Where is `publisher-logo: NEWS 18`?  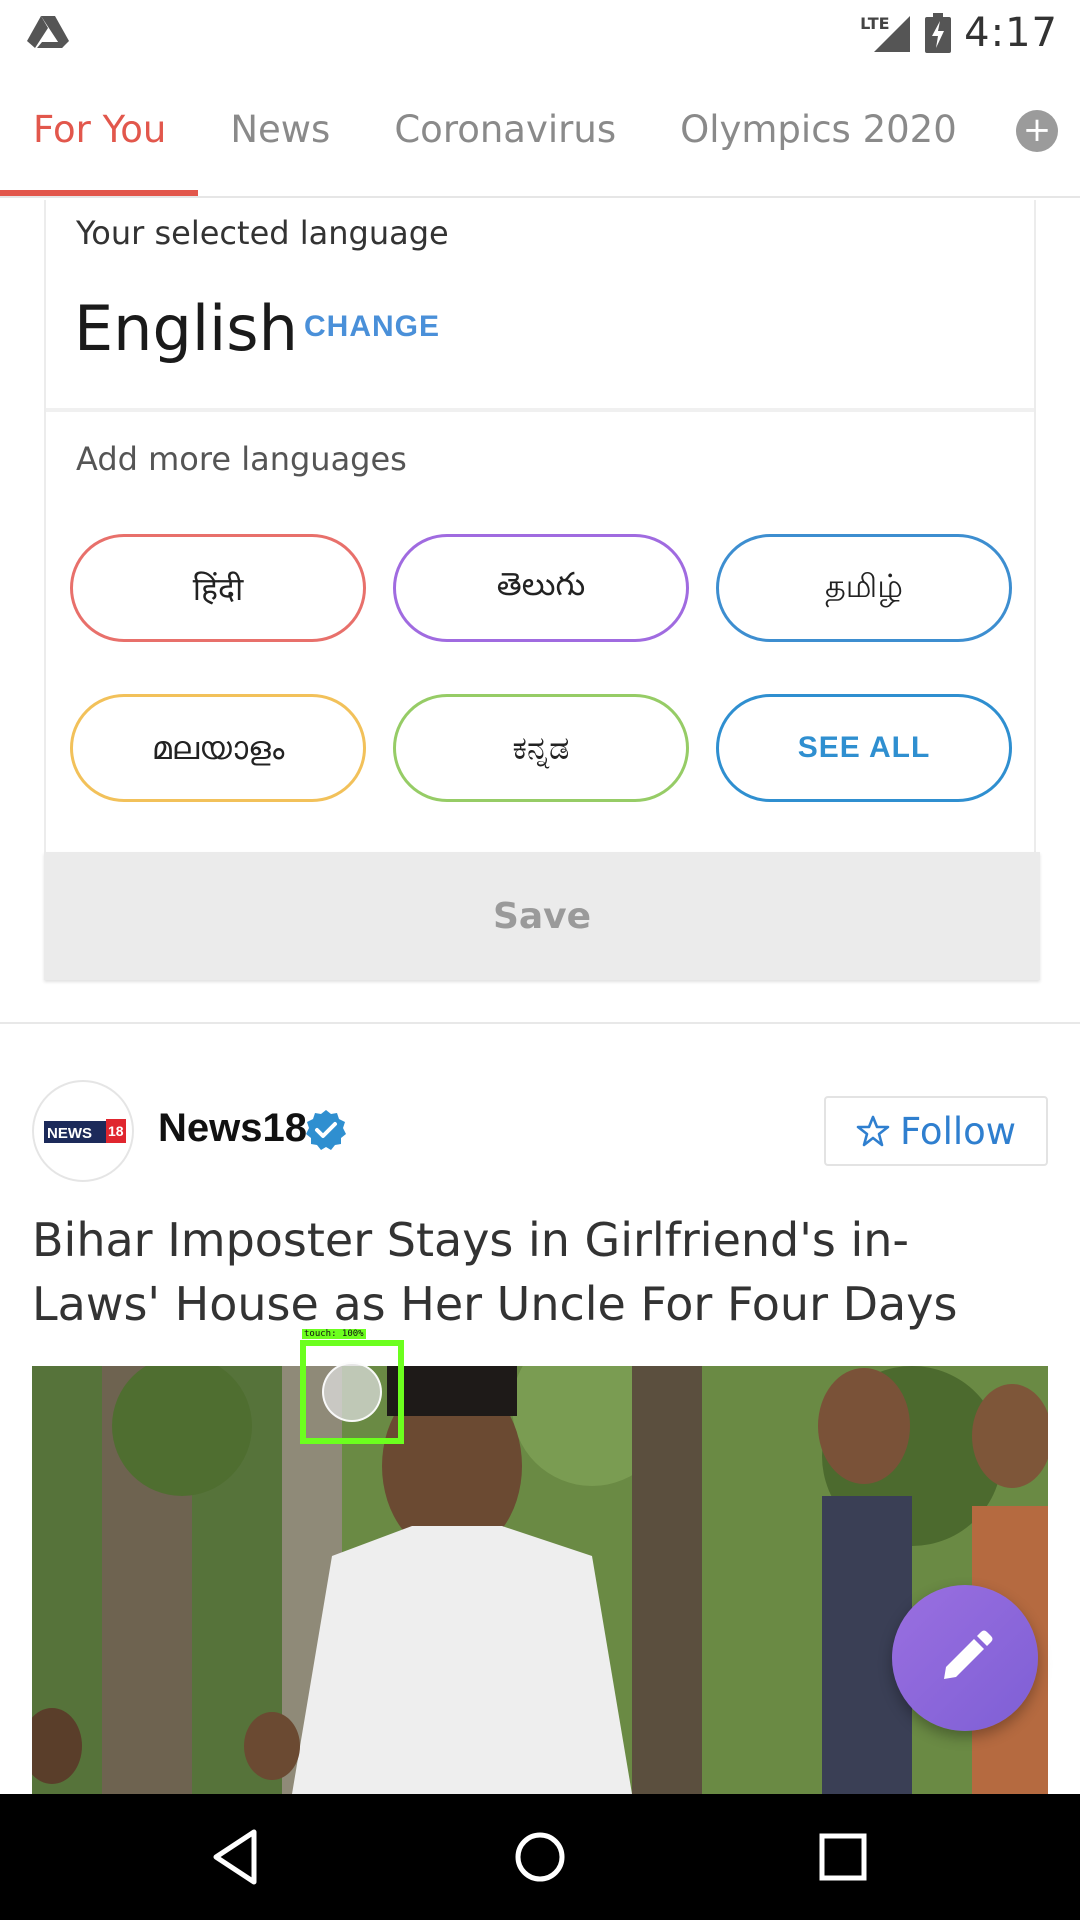
publisher-logo: NEWS 18 is located at coordinates (83, 1131).